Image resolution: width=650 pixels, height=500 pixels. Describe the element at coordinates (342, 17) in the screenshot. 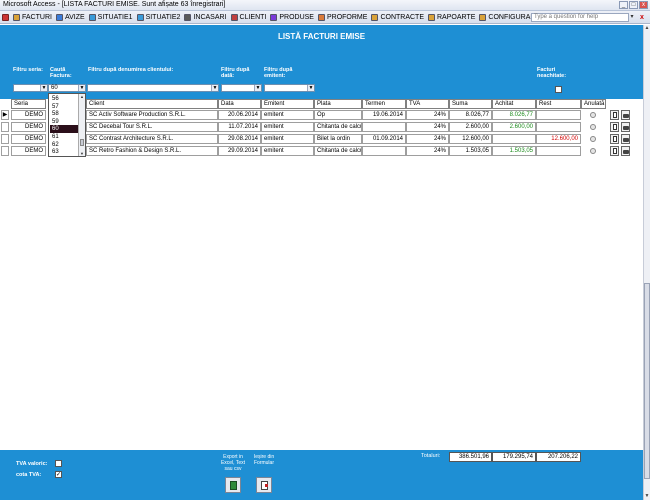

I see `menu-item-proforme: PROFORME` at that location.